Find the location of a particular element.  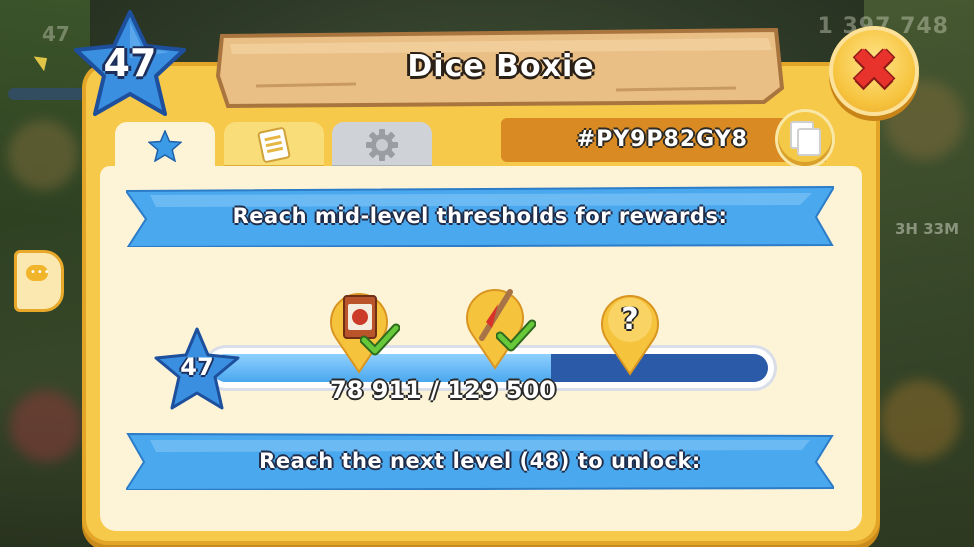

tab-settings is located at coordinates (382, 145).